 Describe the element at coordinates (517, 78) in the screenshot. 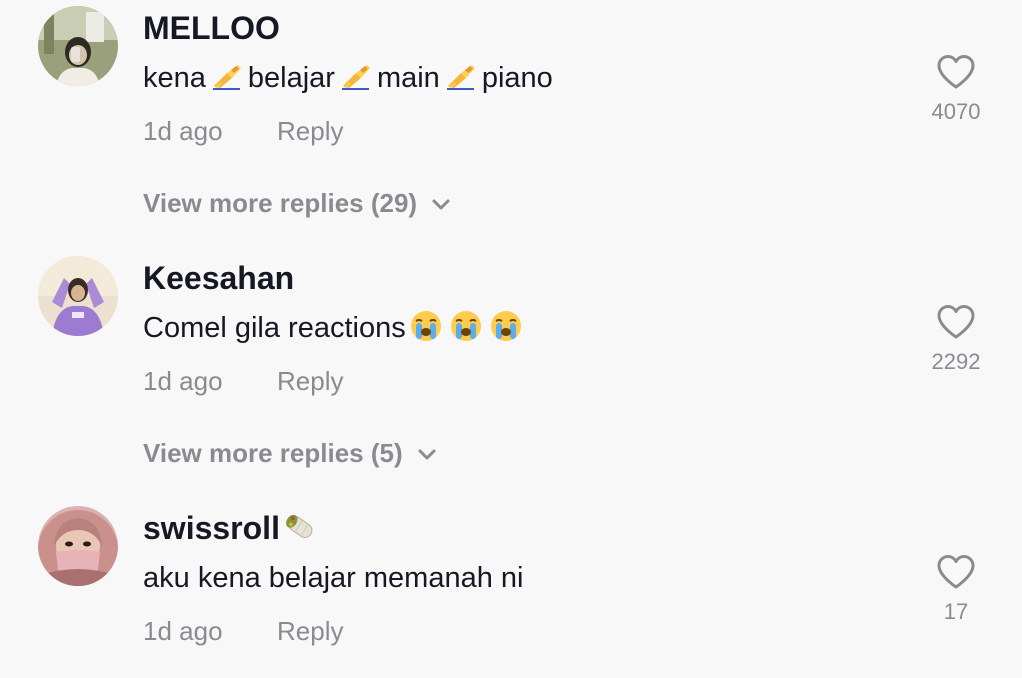

I see `comment-text-part: piano` at that location.